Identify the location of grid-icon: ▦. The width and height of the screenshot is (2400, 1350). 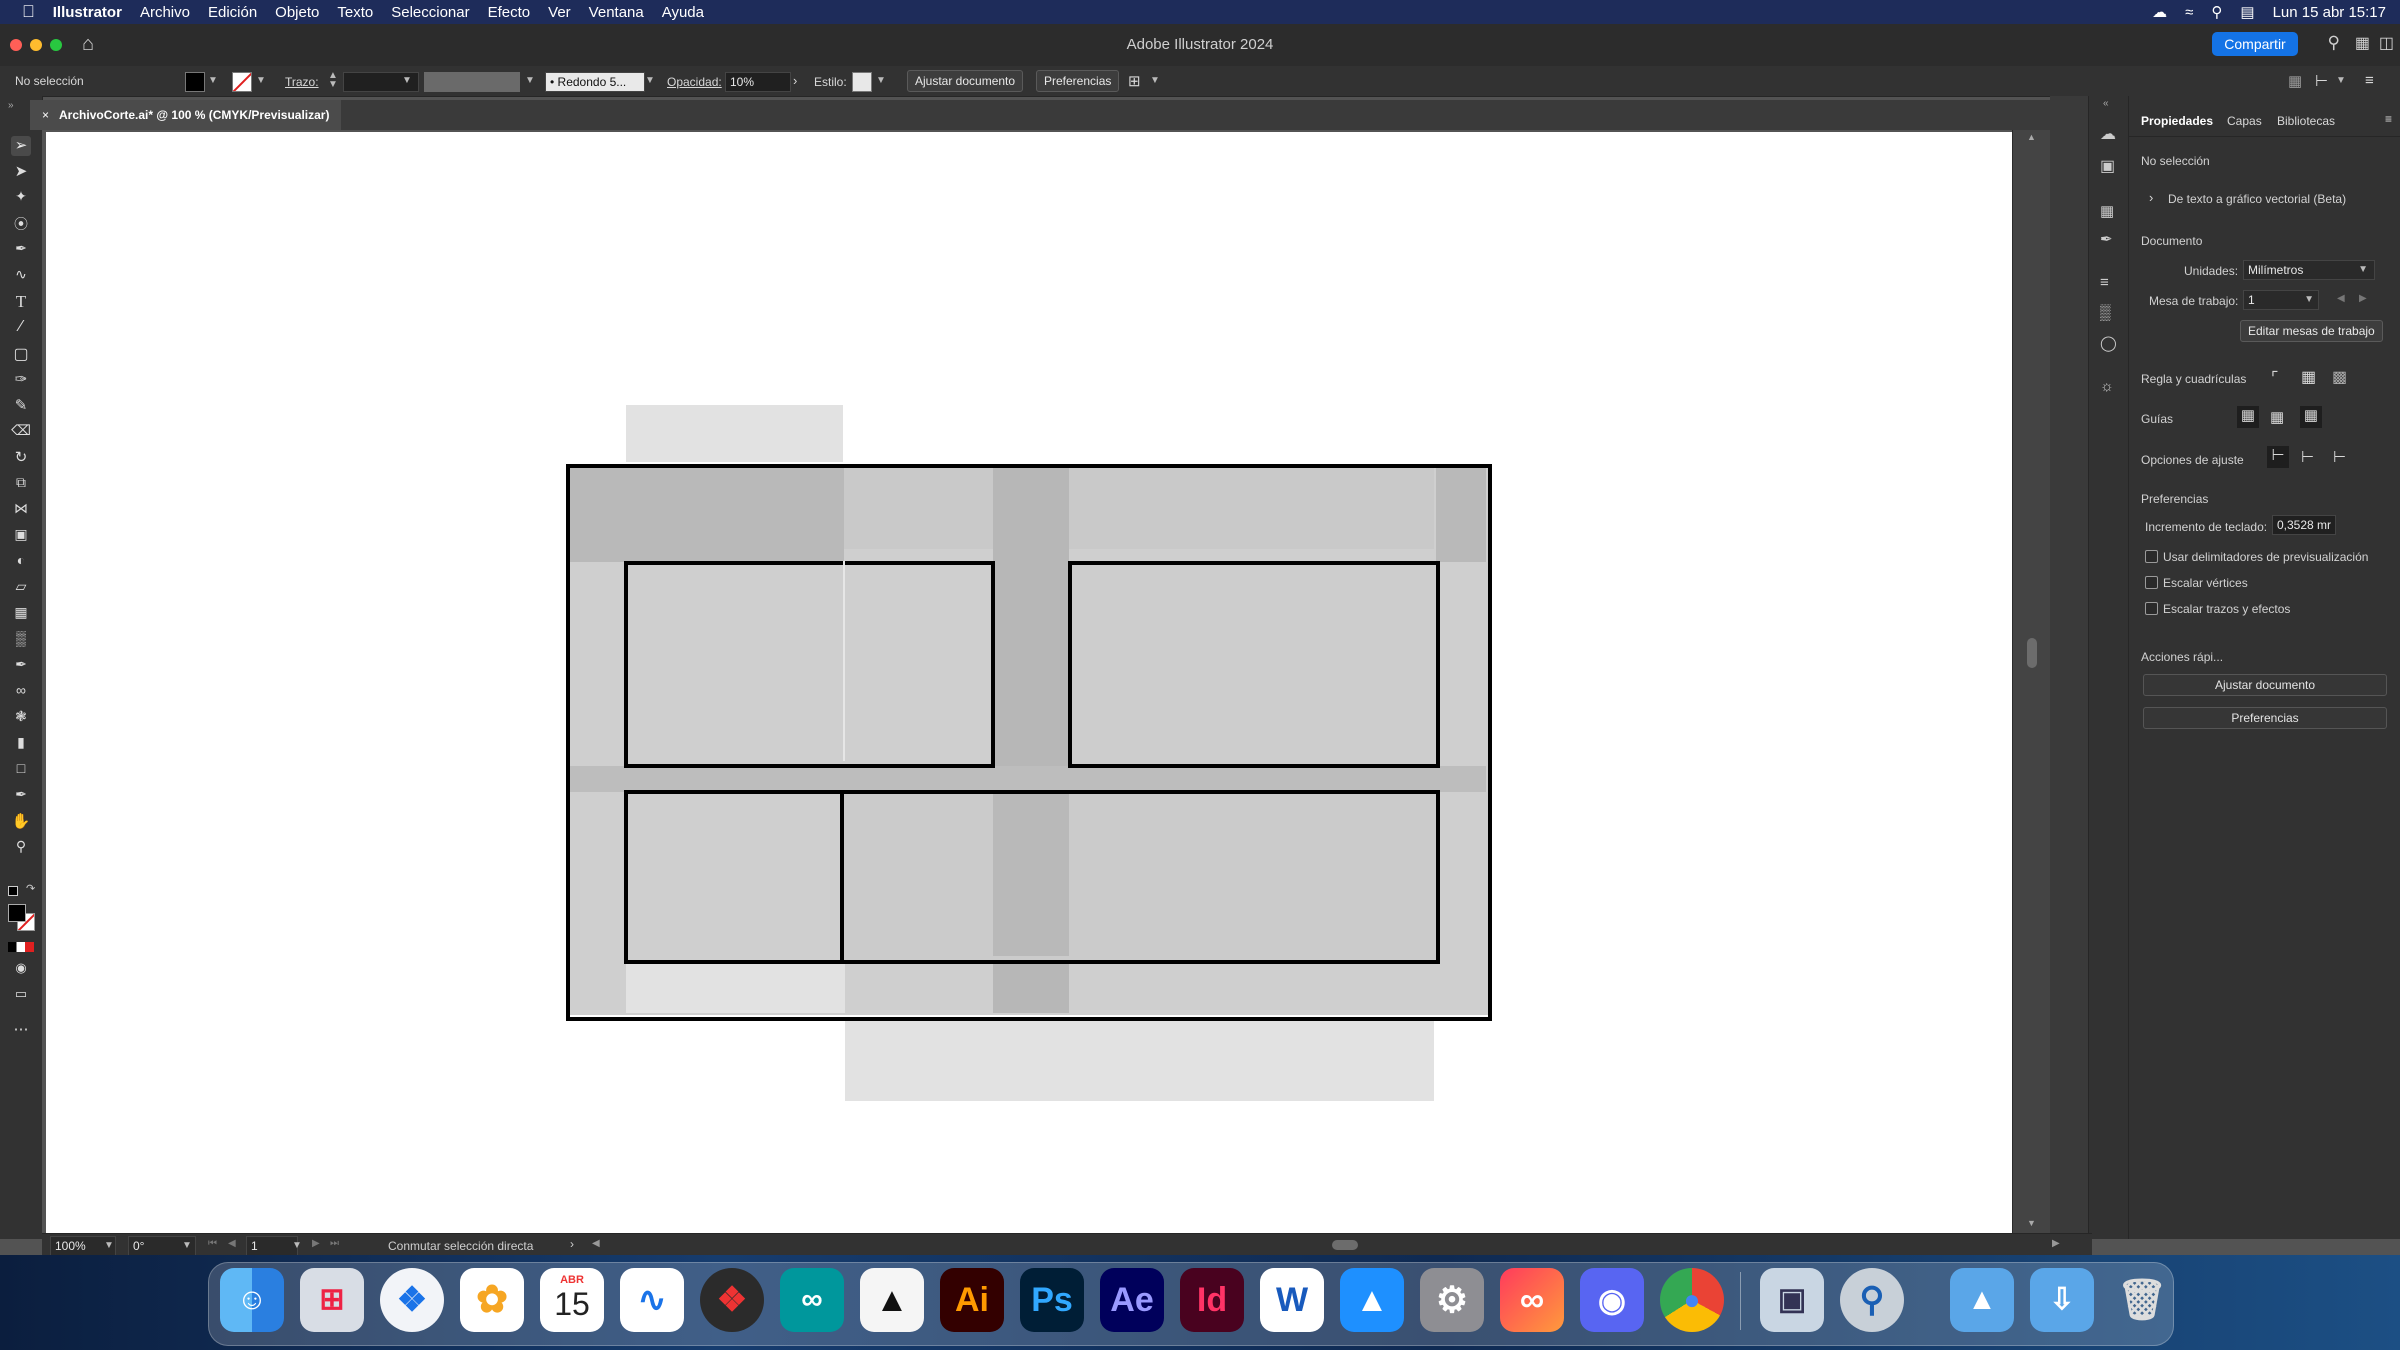
(2308, 377).